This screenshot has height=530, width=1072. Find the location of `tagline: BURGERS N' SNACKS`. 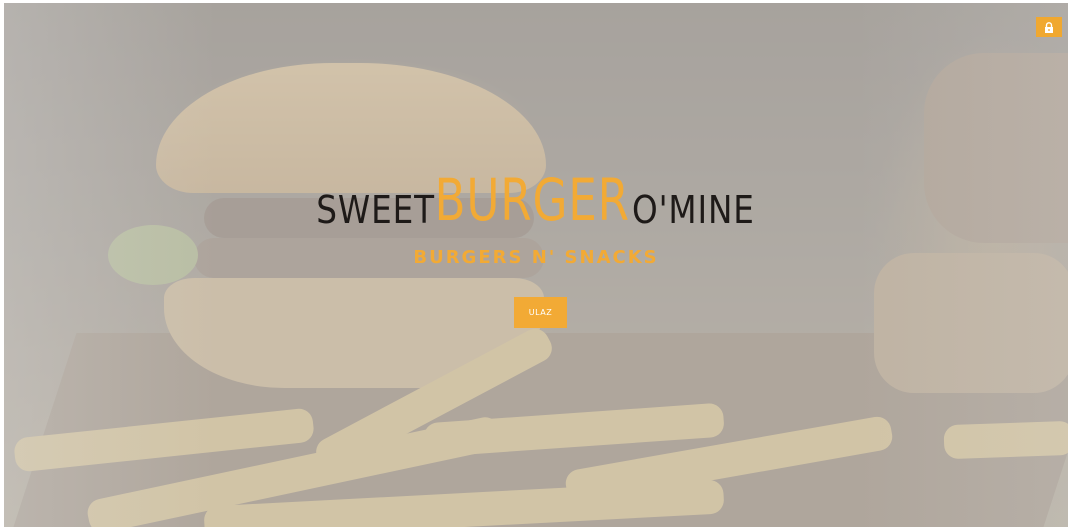

tagline: BURGERS N' SNACKS is located at coordinates (536, 257).